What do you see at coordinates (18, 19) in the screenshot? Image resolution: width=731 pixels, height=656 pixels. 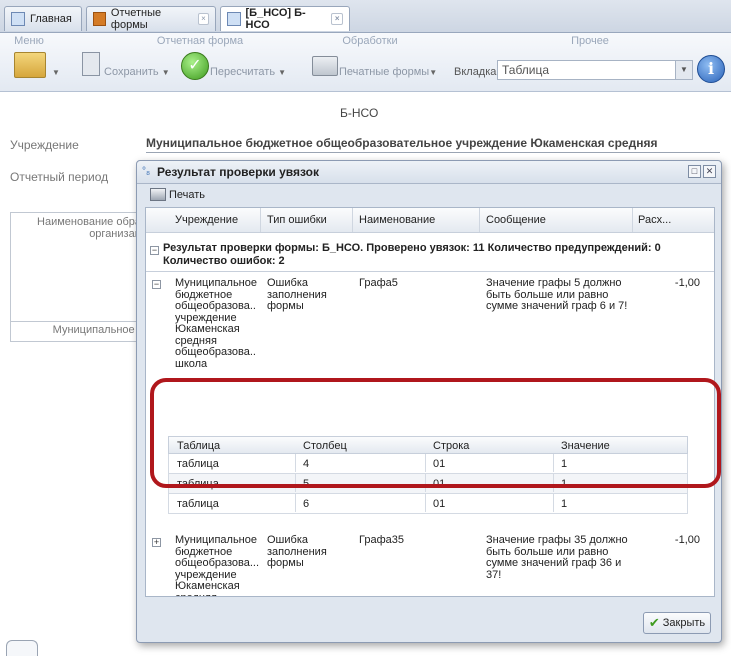 I see `home-icon` at bounding box center [18, 19].